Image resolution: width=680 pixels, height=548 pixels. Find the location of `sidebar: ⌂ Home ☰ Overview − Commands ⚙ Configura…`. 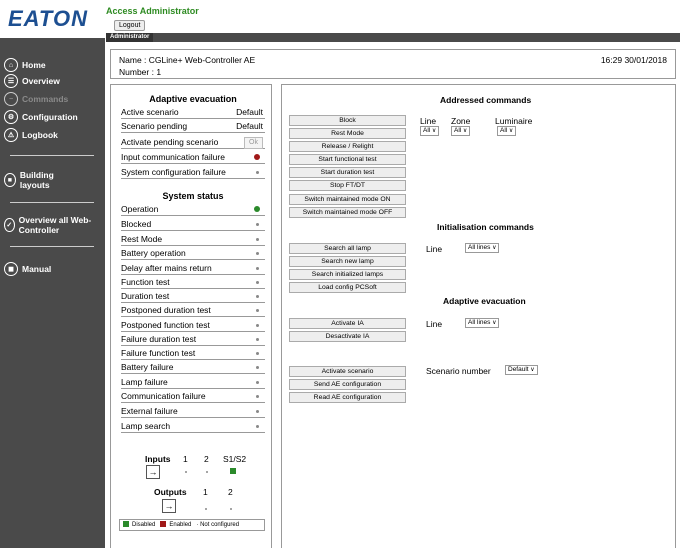

sidebar: ⌂ Home ☰ Overview − Commands ⚙ Configura… is located at coordinates (52, 293).